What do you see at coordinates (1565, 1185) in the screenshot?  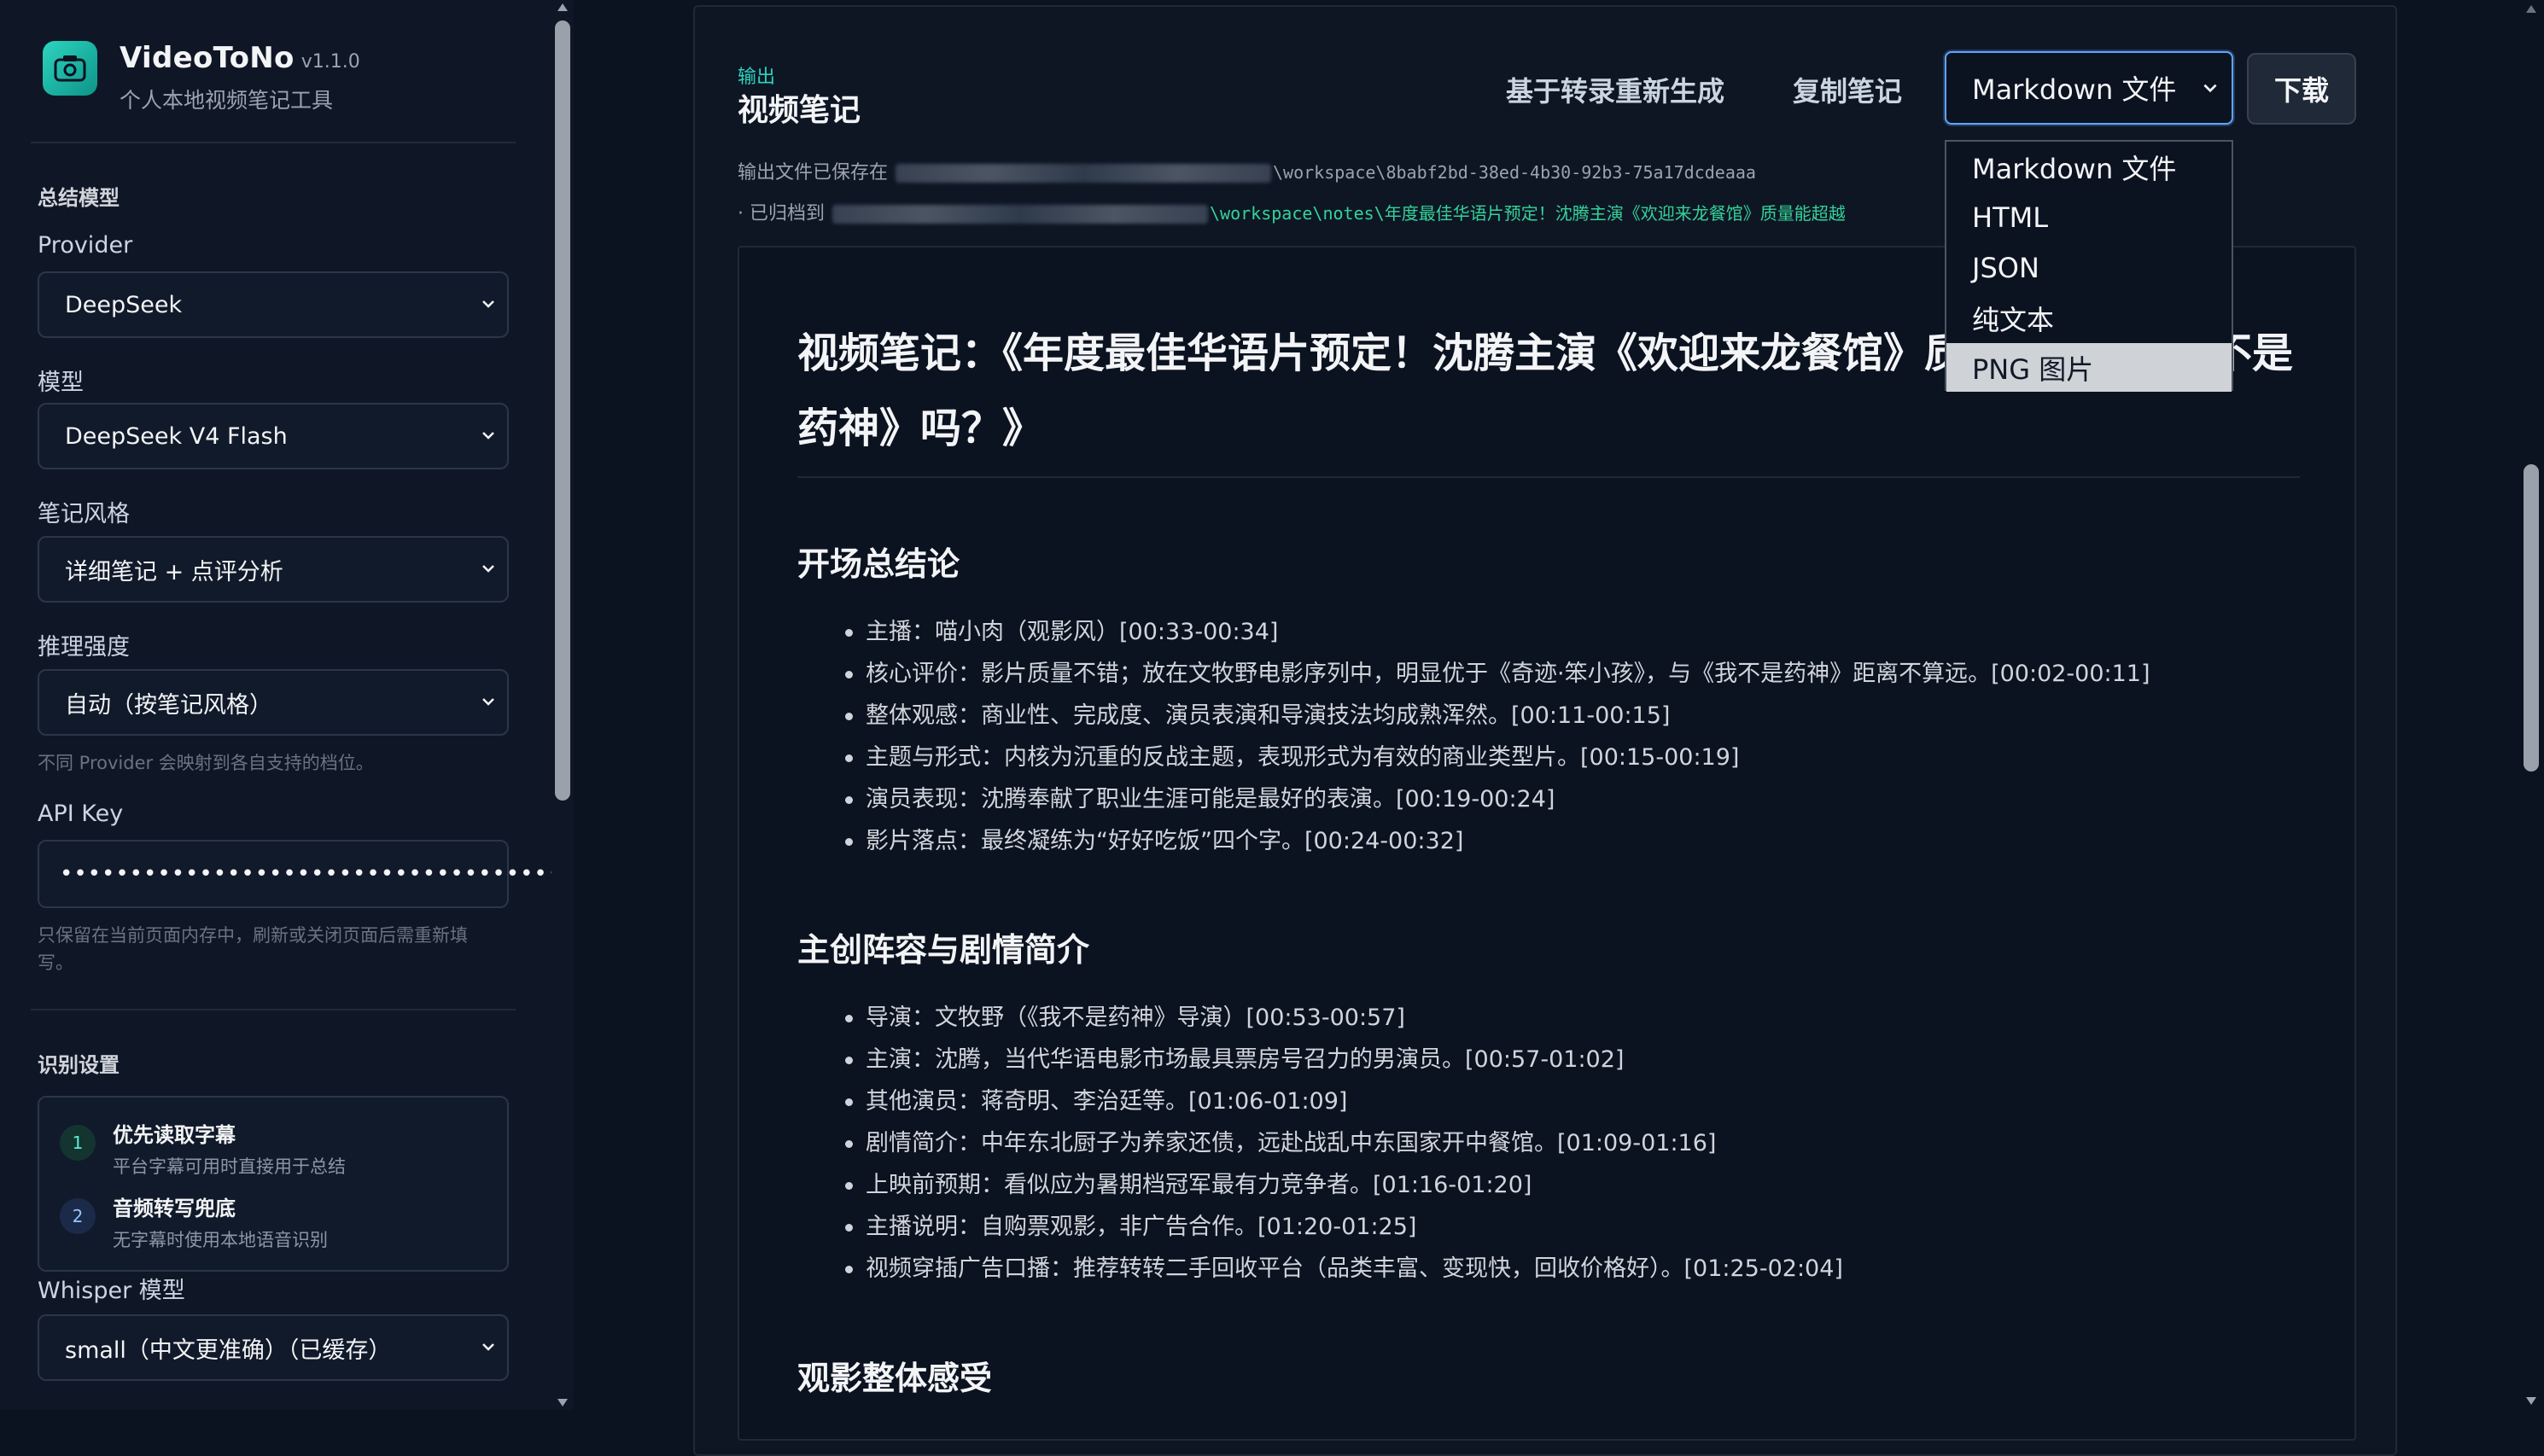 I see `list-item: 上映前预期：看似应为暑期档冠军最有力竞争者。[01:16-01:20]` at bounding box center [1565, 1185].